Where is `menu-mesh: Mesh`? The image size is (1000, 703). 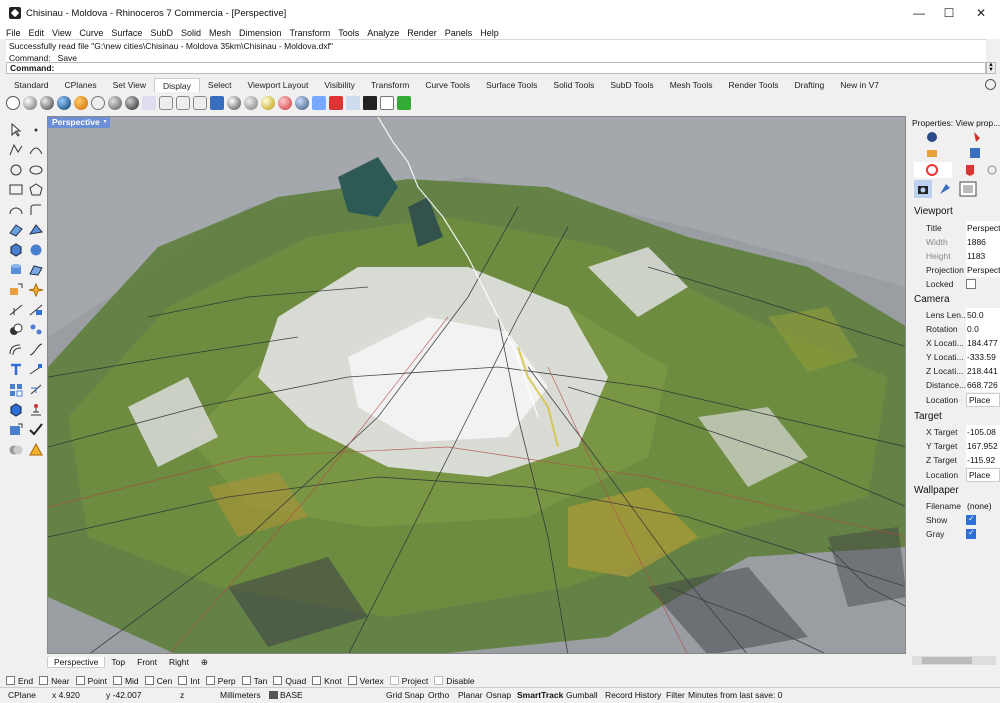
menu-mesh: Mesh is located at coordinates (220, 33).